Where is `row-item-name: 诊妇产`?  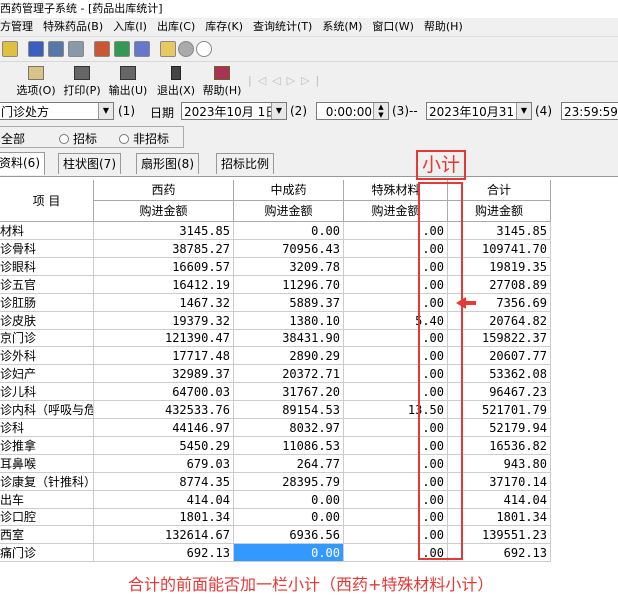
row-item-name: 诊妇产 is located at coordinates (47, 374).